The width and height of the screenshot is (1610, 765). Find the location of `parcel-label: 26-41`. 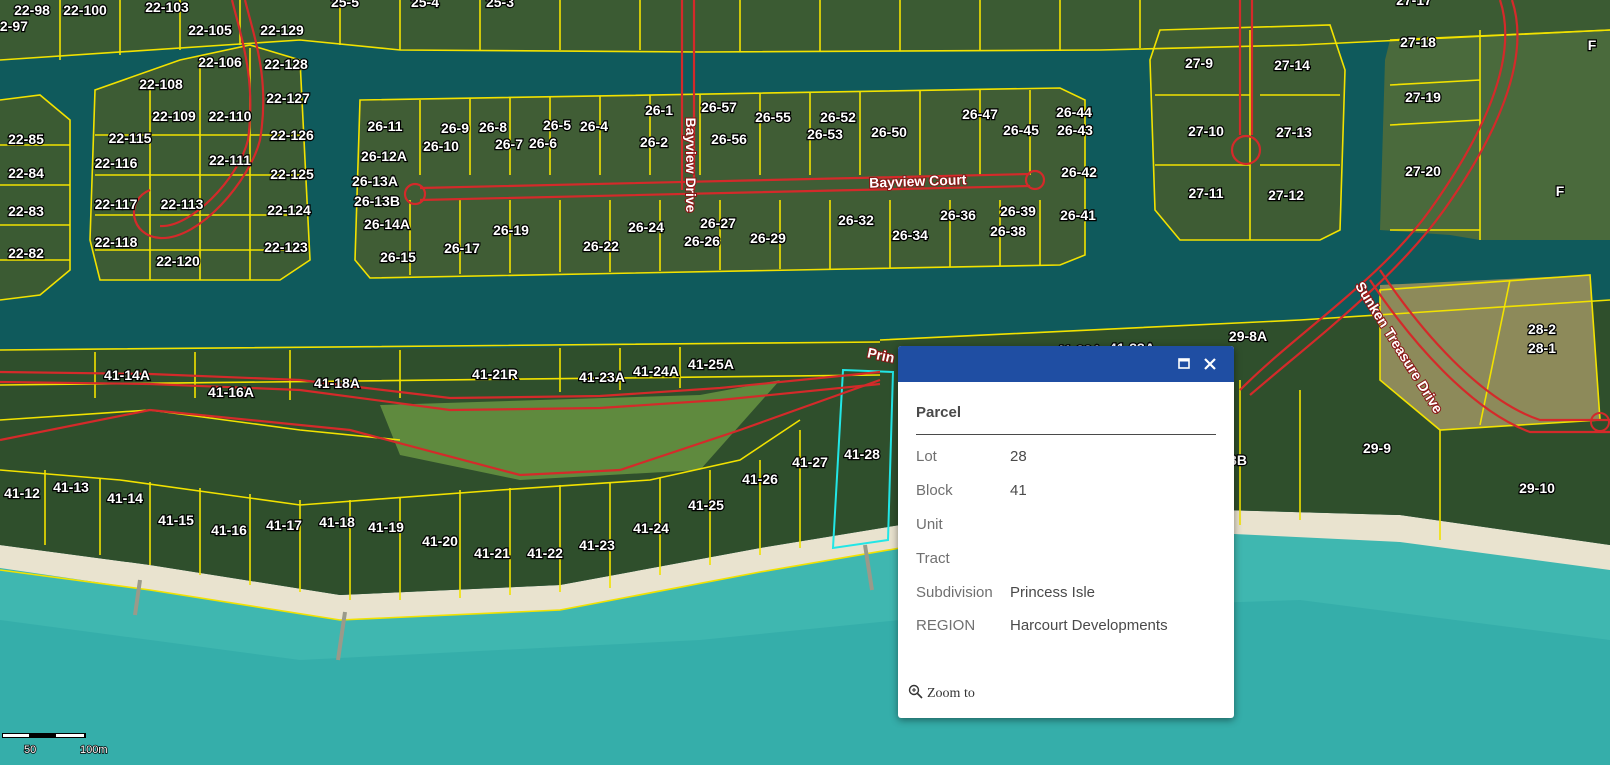

parcel-label: 26-41 is located at coordinates (1078, 215).